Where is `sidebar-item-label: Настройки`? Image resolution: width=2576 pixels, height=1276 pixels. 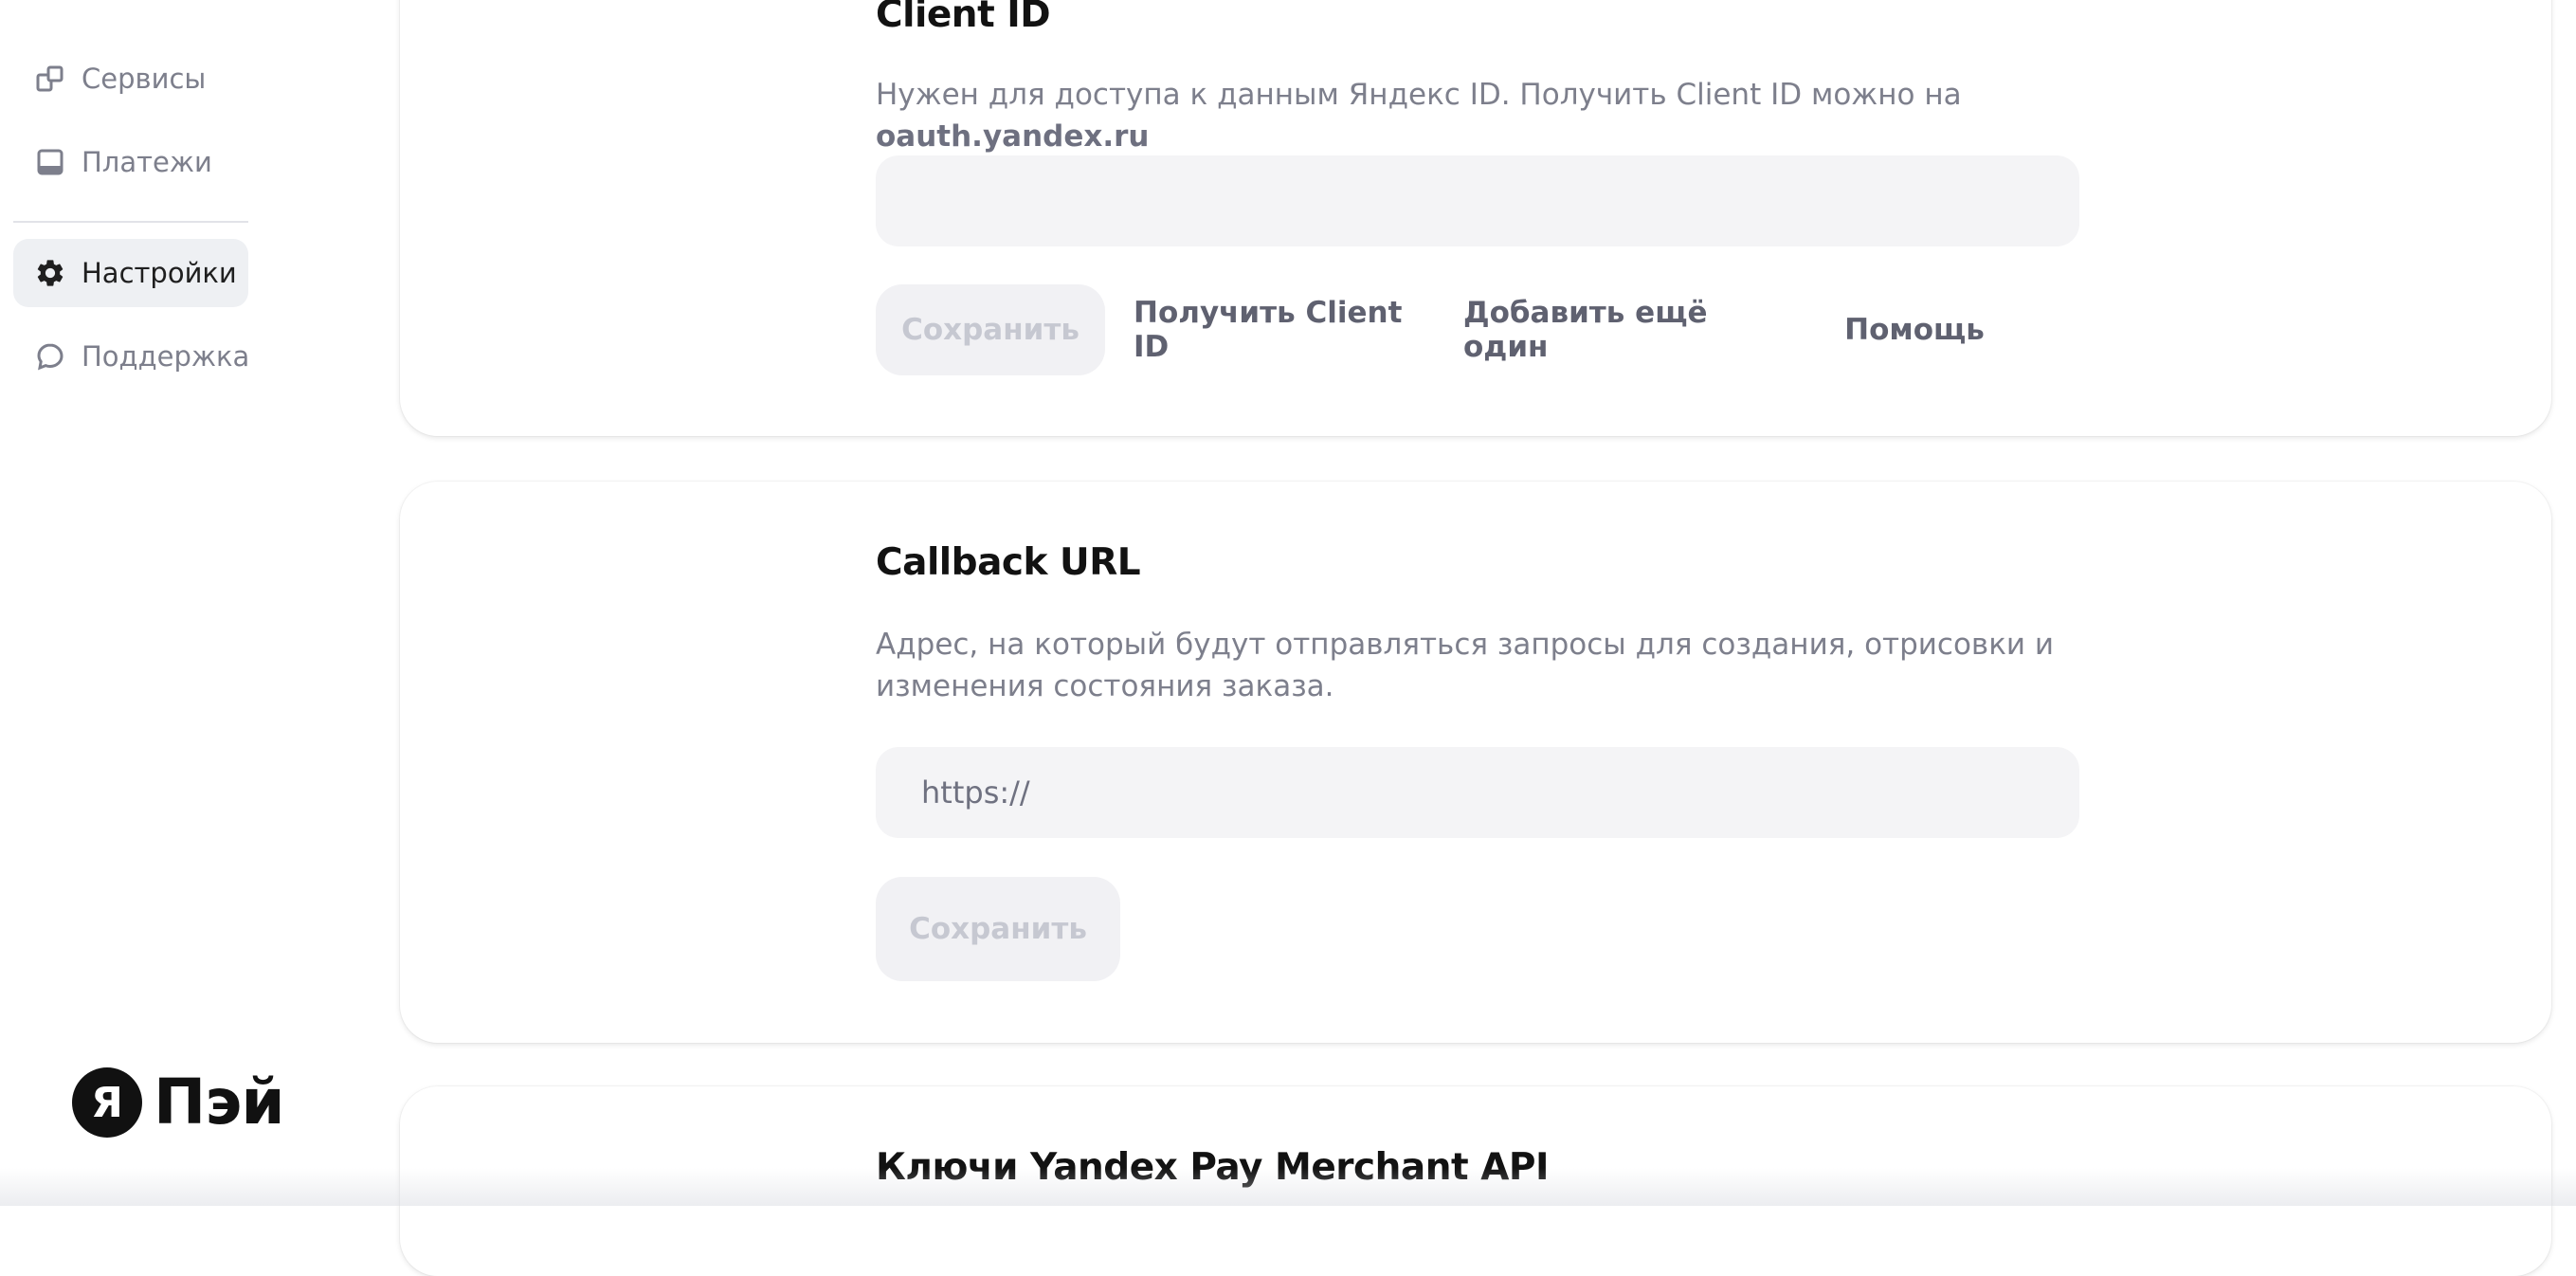
sidebar-item-label: Настройки is located at coordinates (159, 273).